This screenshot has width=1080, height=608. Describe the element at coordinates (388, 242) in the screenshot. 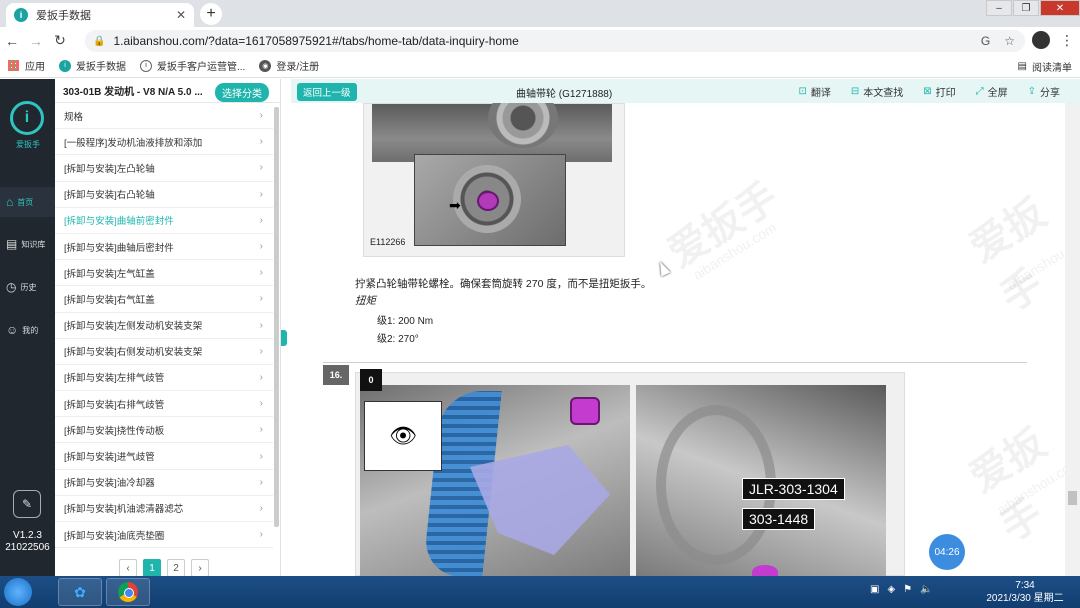

I see `figure-id: E112266` at that location.